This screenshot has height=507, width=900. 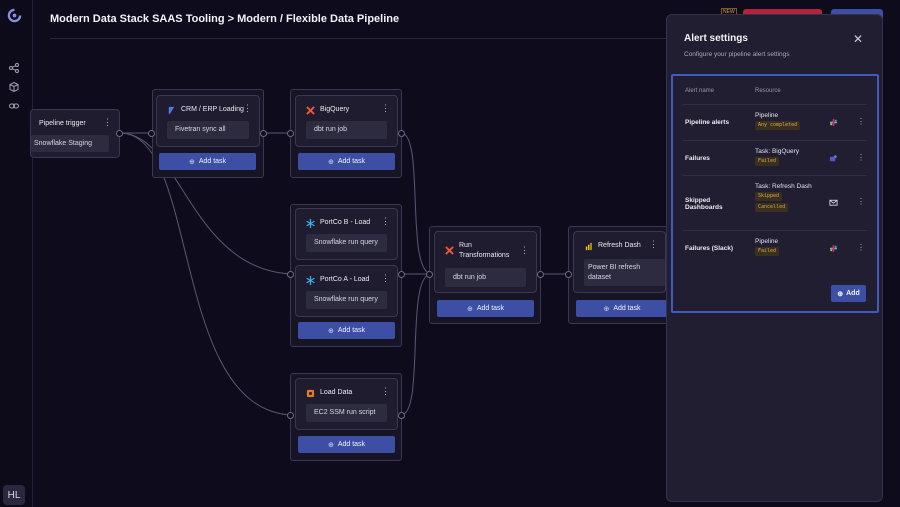 I want to click on node-title: Run Transformations, so click(x=484, y=250).